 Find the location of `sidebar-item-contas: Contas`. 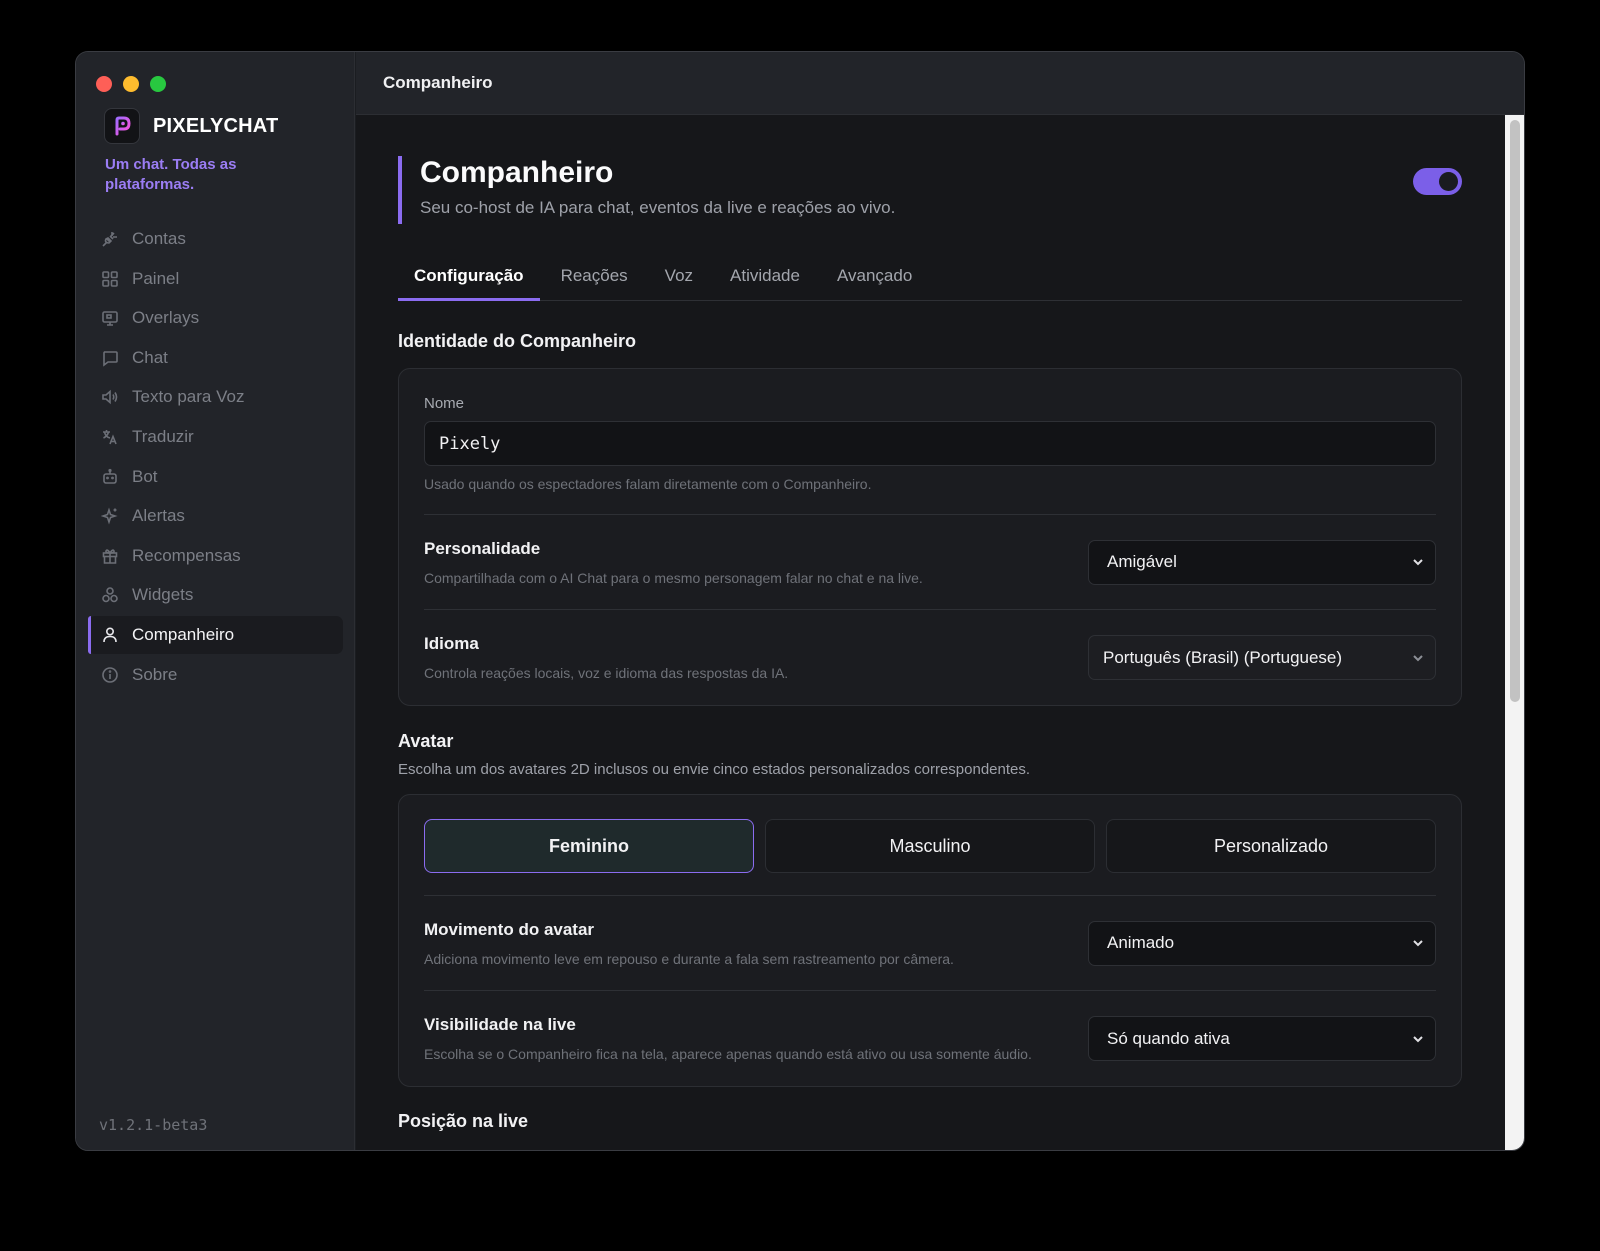

sidebar-item-contas: Contas is located at coordinates (215, 239).